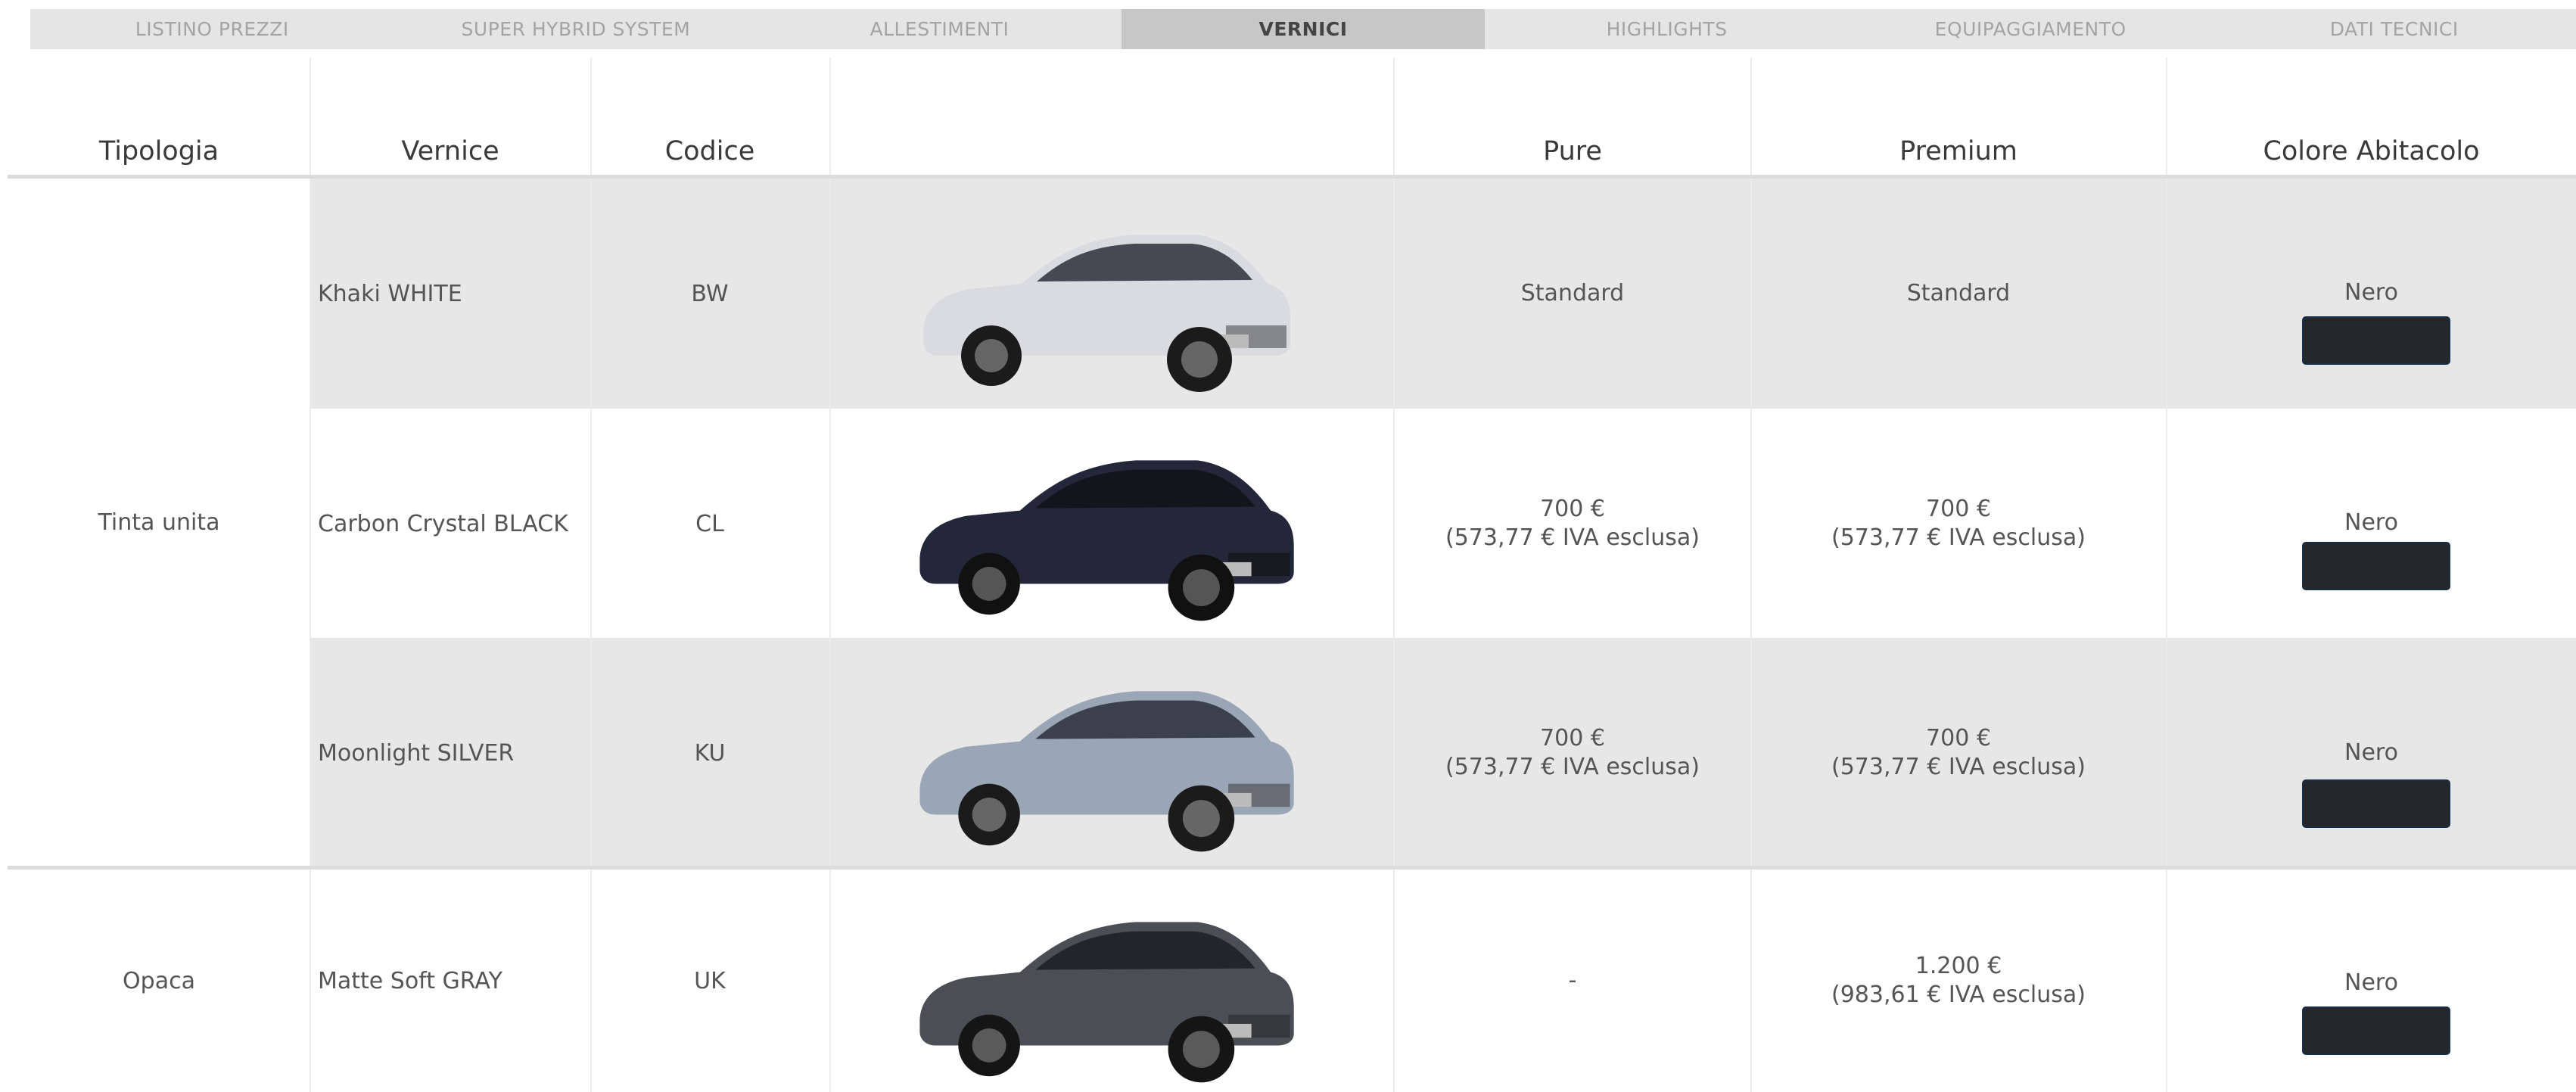 The image size is (2576, 1092). I want to click on header-vernice: Vernice, so click(450, 151).